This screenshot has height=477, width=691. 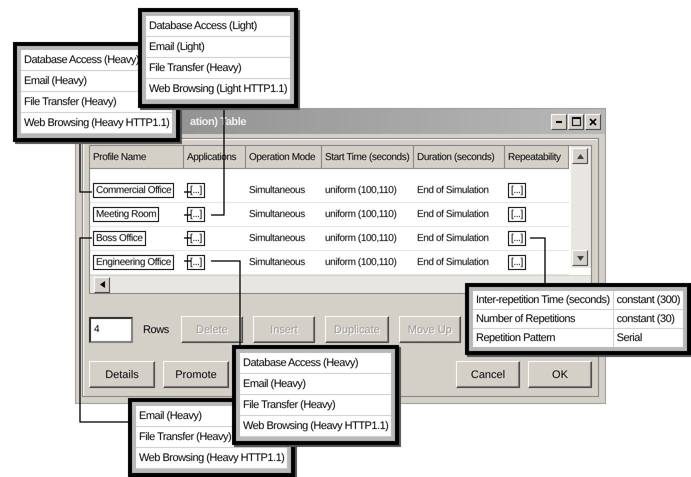 I want to click on down-arrow-icon, so click(x=580, y=258).